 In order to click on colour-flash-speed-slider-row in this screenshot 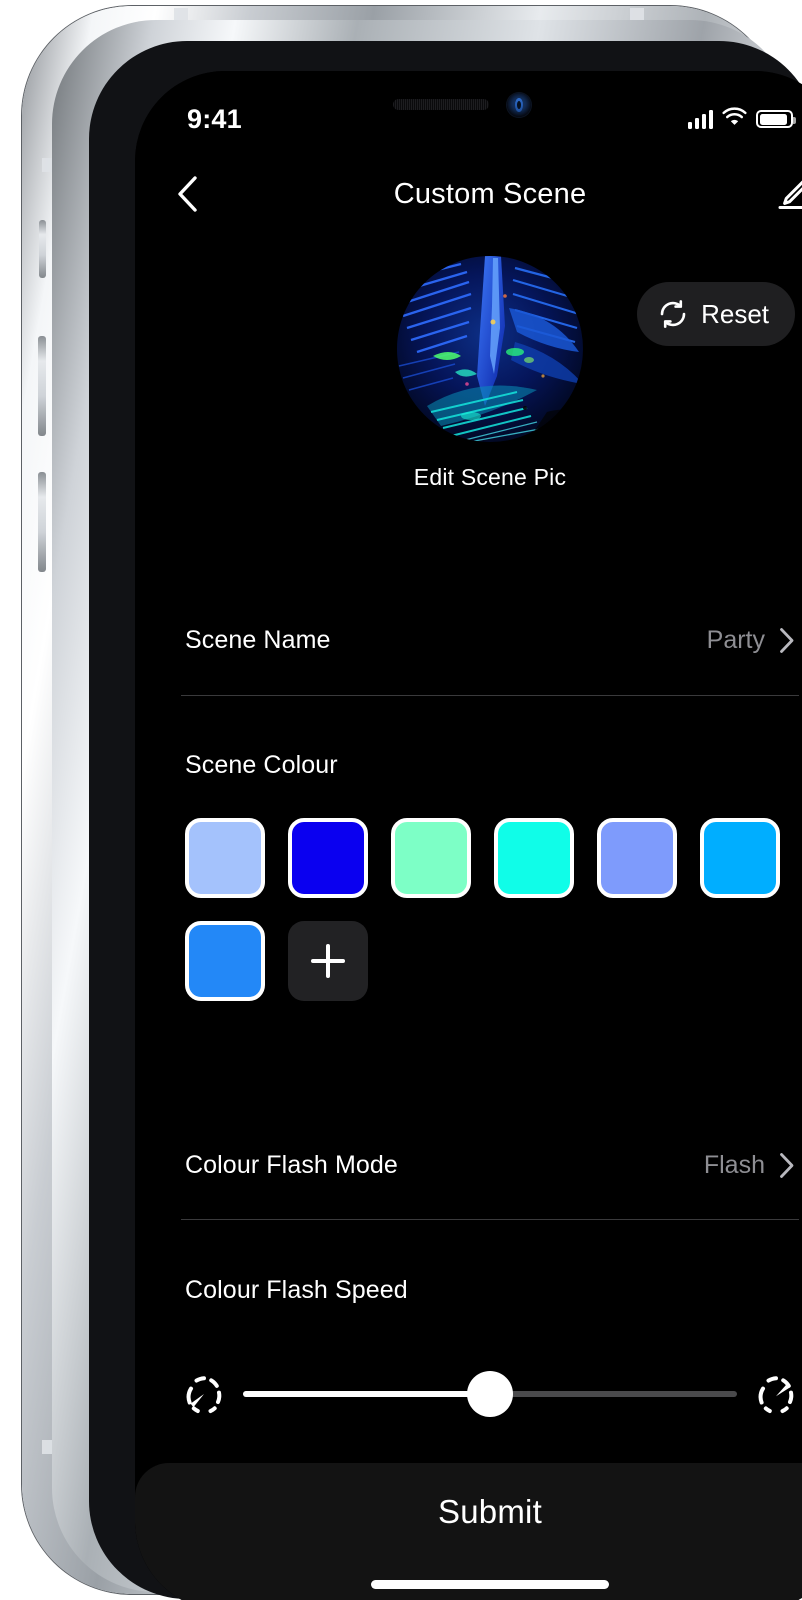, I will do `click(490, 1394)`.